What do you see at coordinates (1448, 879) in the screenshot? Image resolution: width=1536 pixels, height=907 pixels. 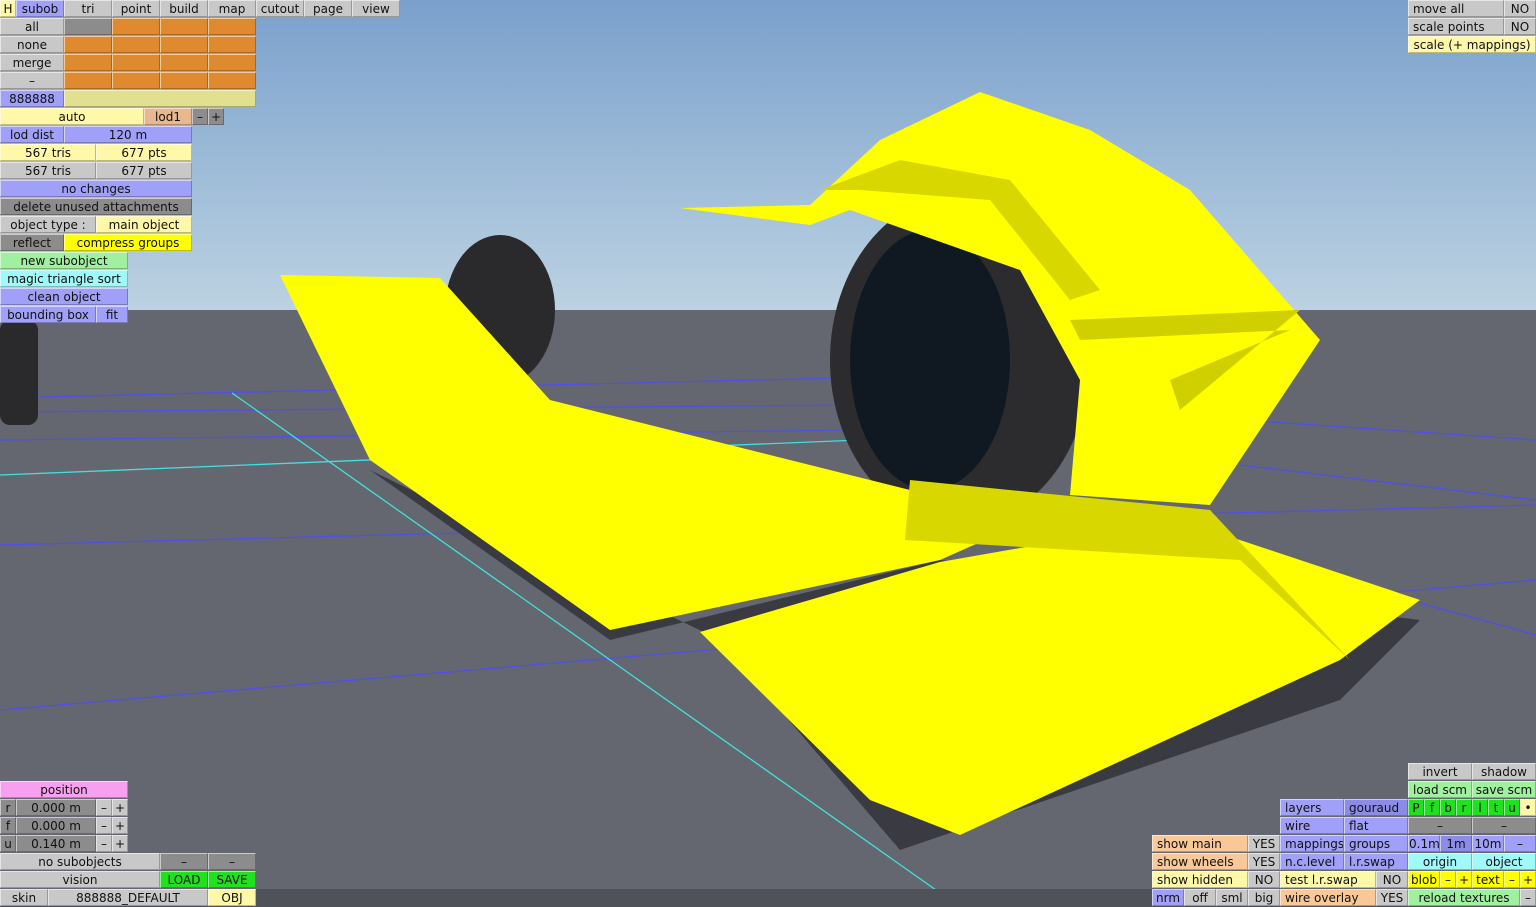 I see `blob-minus-button: –` at bounding box center [1448, 879].